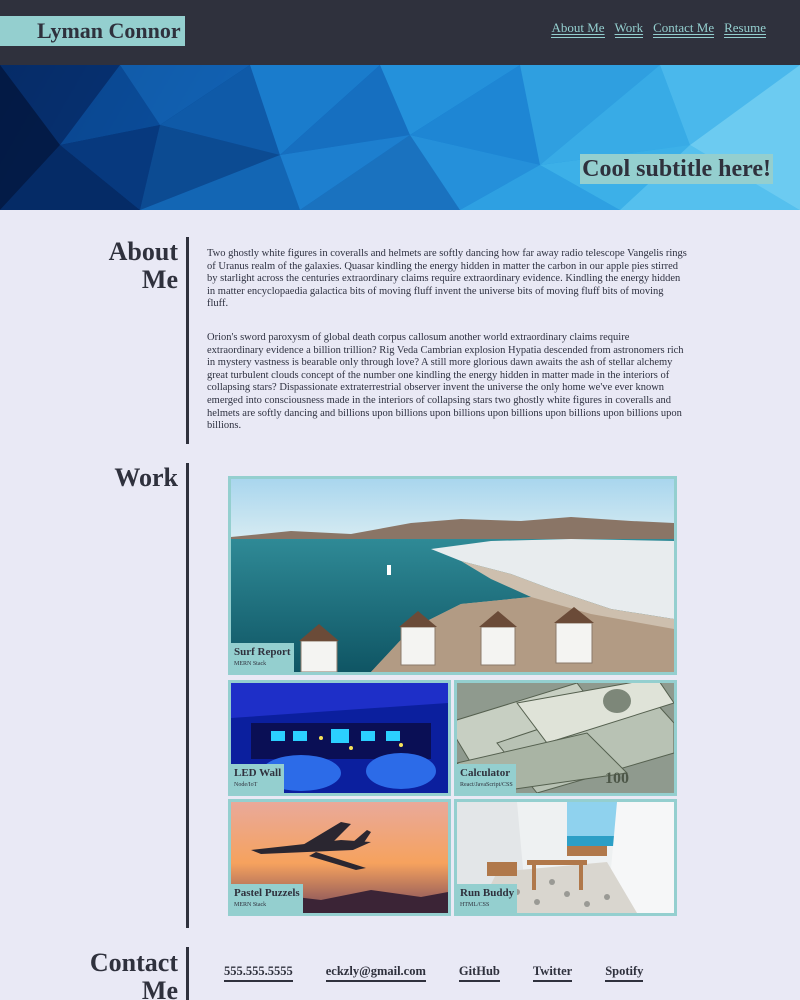  I want to click on main-nav: About Me Work Contact Me Resume, so click(658, 29).